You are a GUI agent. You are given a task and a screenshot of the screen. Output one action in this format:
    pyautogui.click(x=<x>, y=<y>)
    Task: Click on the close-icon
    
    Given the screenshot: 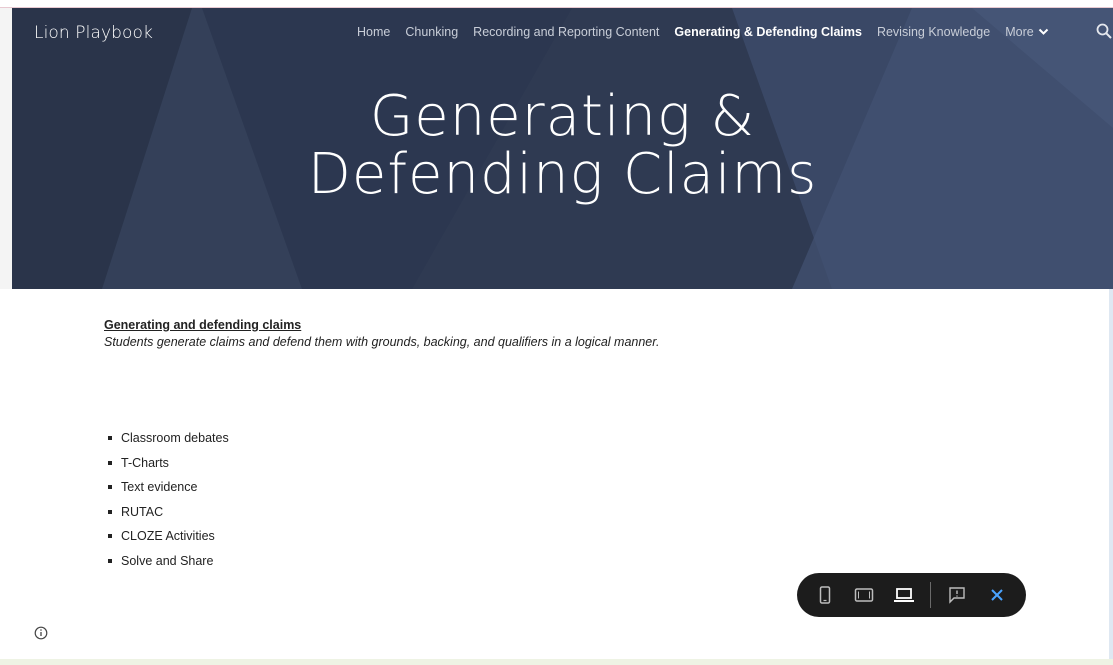 What is the action you would take?
    pyautogui.click(x=997, y=595)
    